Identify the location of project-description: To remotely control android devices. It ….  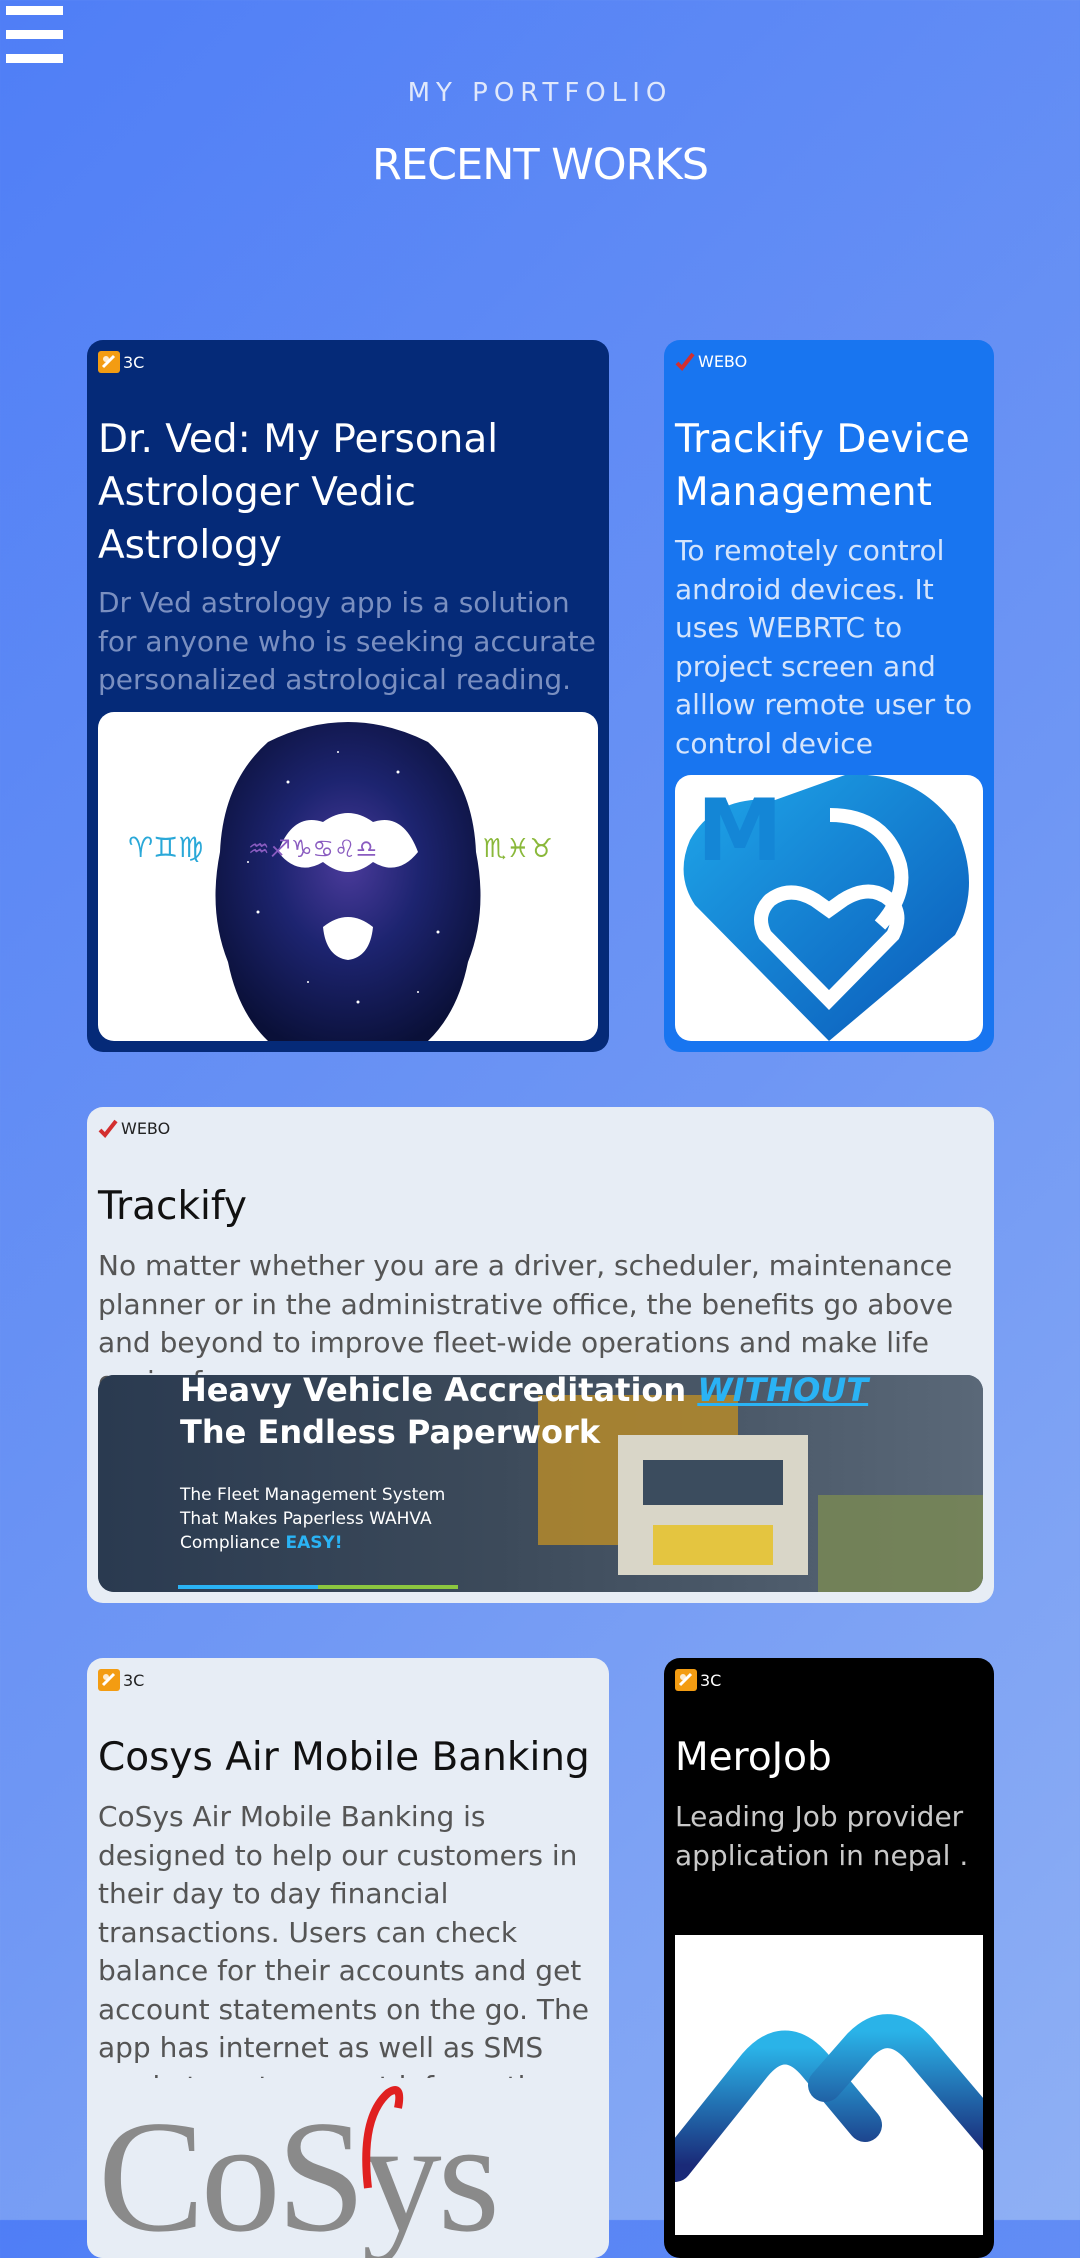
(824, 647).